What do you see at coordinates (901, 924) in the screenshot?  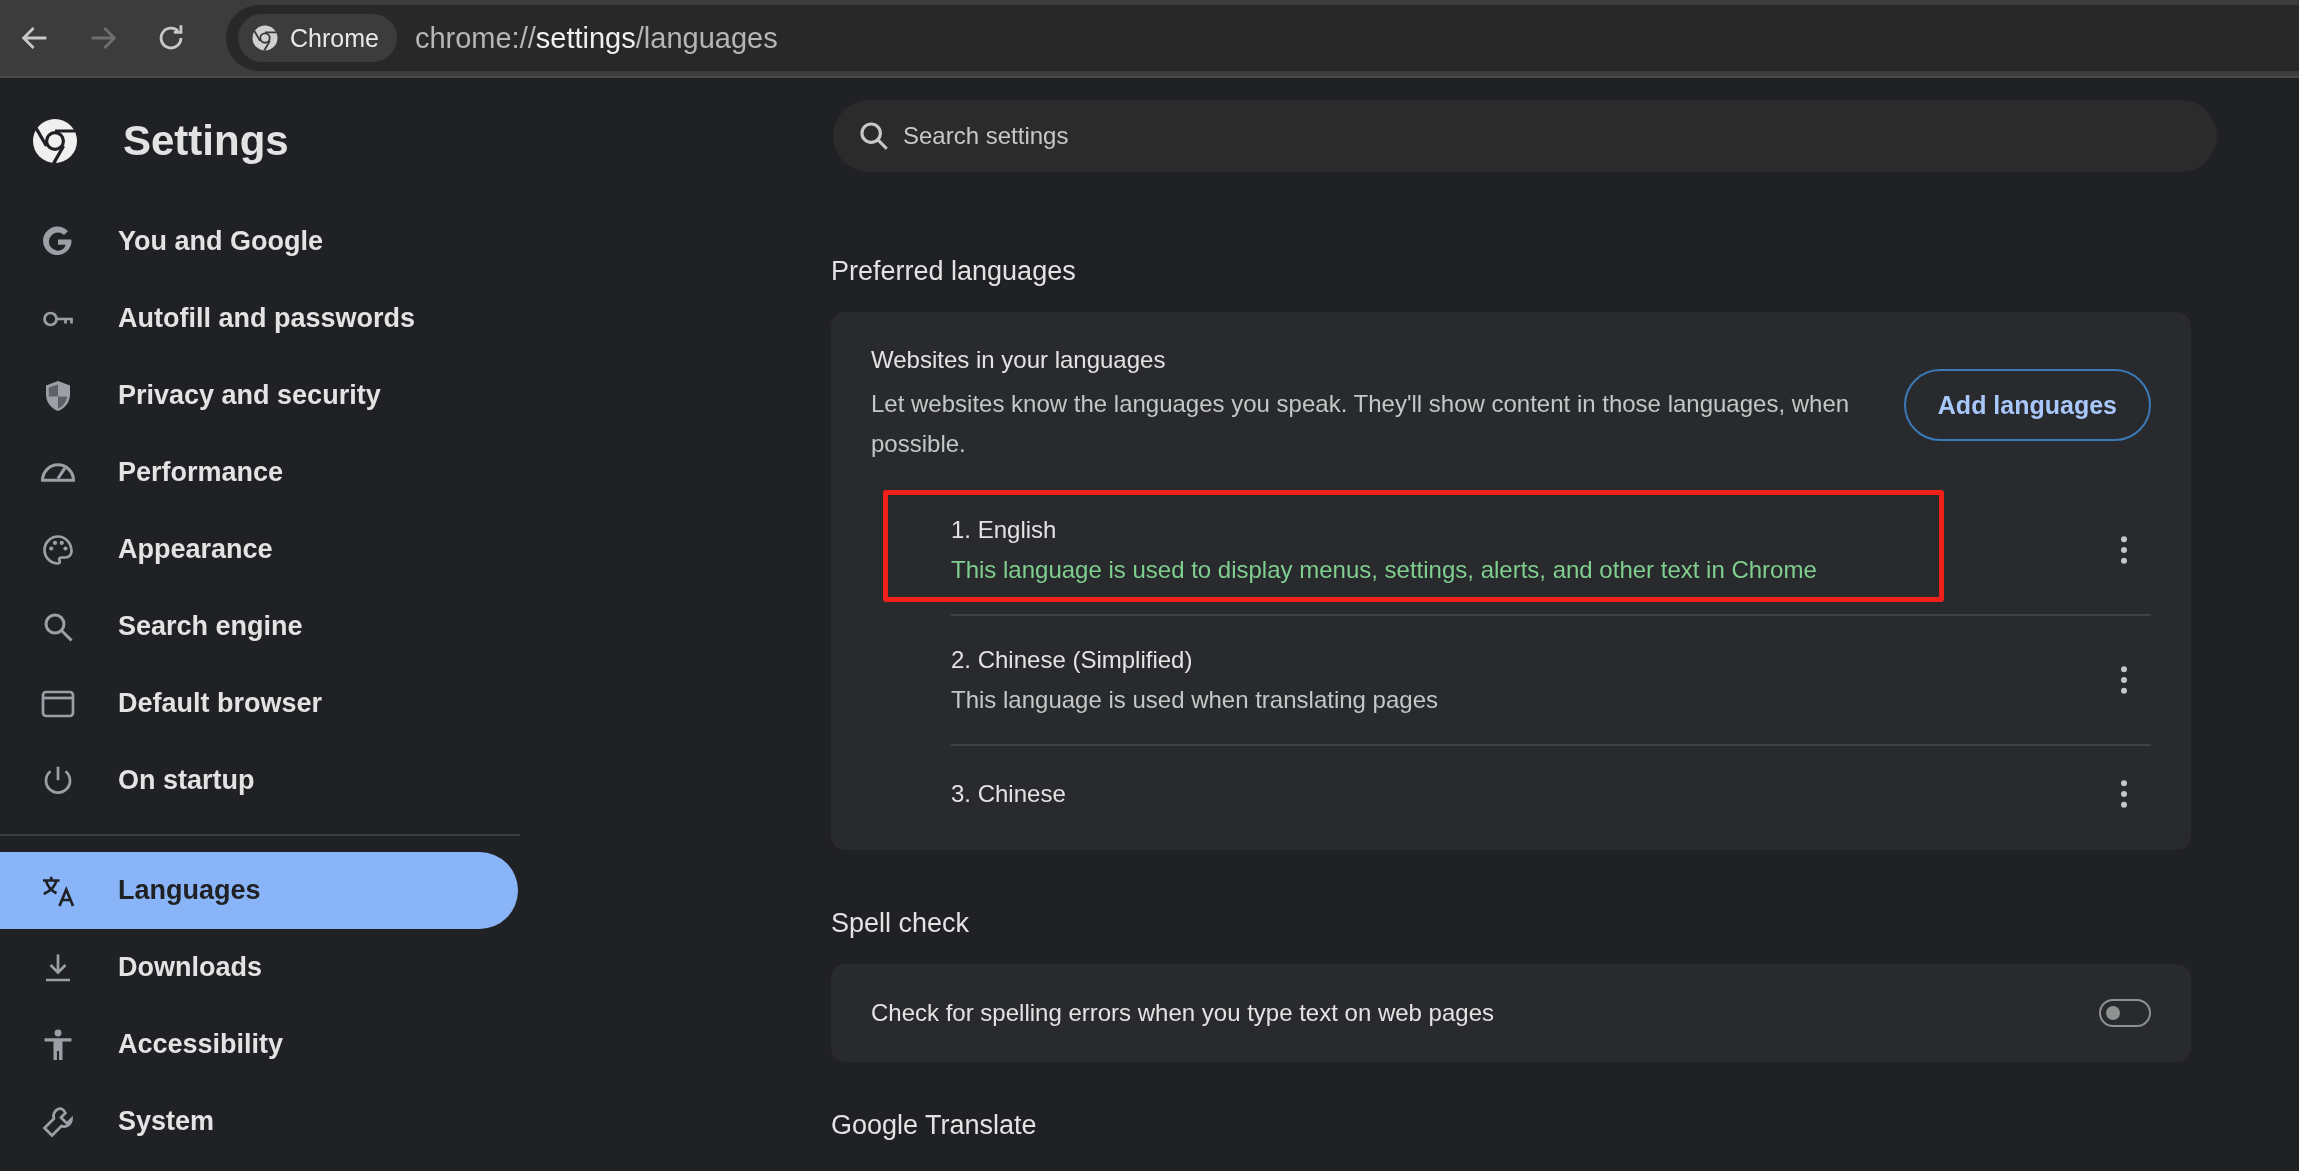 I see `section-heading: Spell check` at bounding box center [901, 924].